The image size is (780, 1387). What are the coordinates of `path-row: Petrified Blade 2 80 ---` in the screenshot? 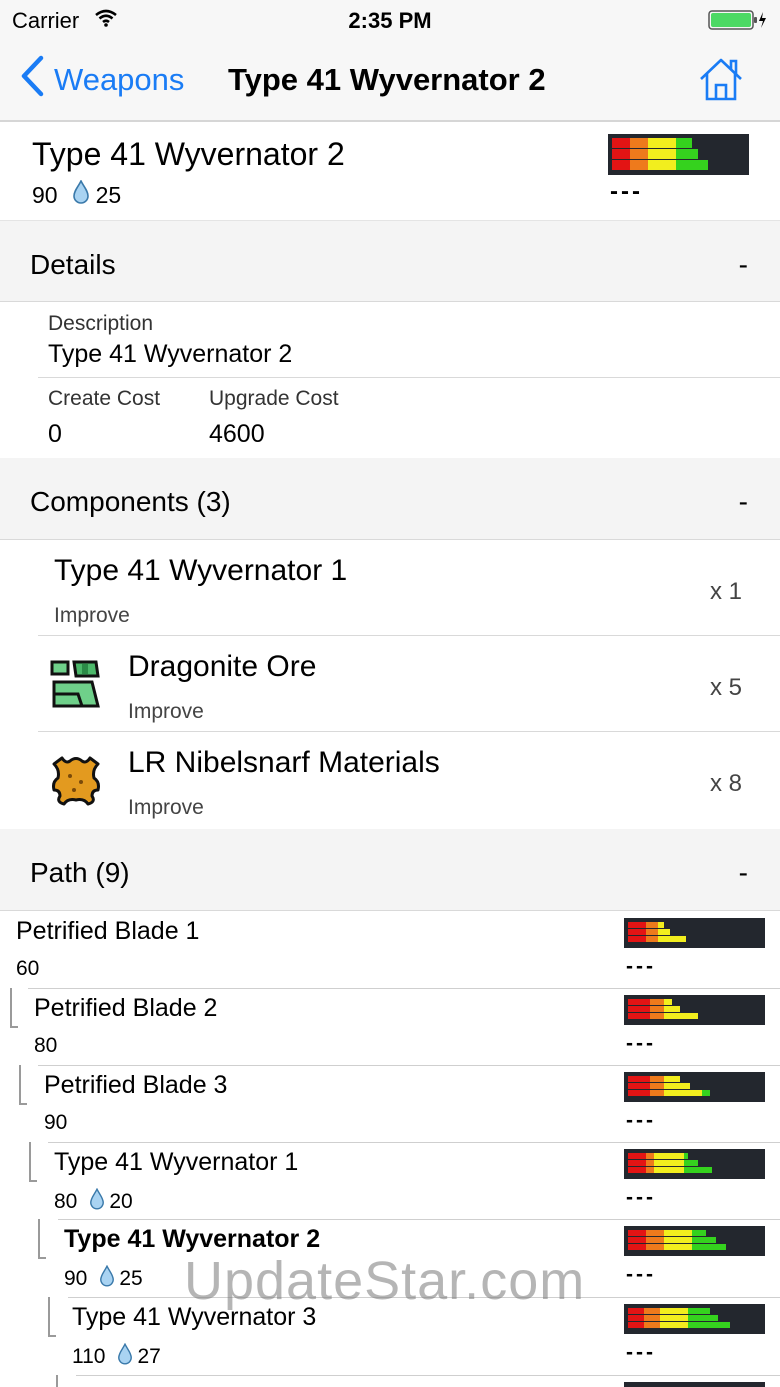 It's located at (390, 1026).